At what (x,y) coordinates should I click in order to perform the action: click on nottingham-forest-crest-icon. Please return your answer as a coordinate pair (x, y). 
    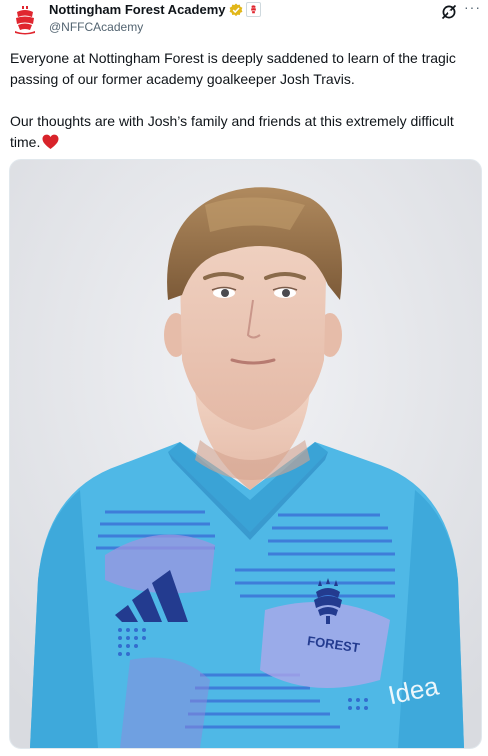
    Looking at the image, I should click on (25, 20).